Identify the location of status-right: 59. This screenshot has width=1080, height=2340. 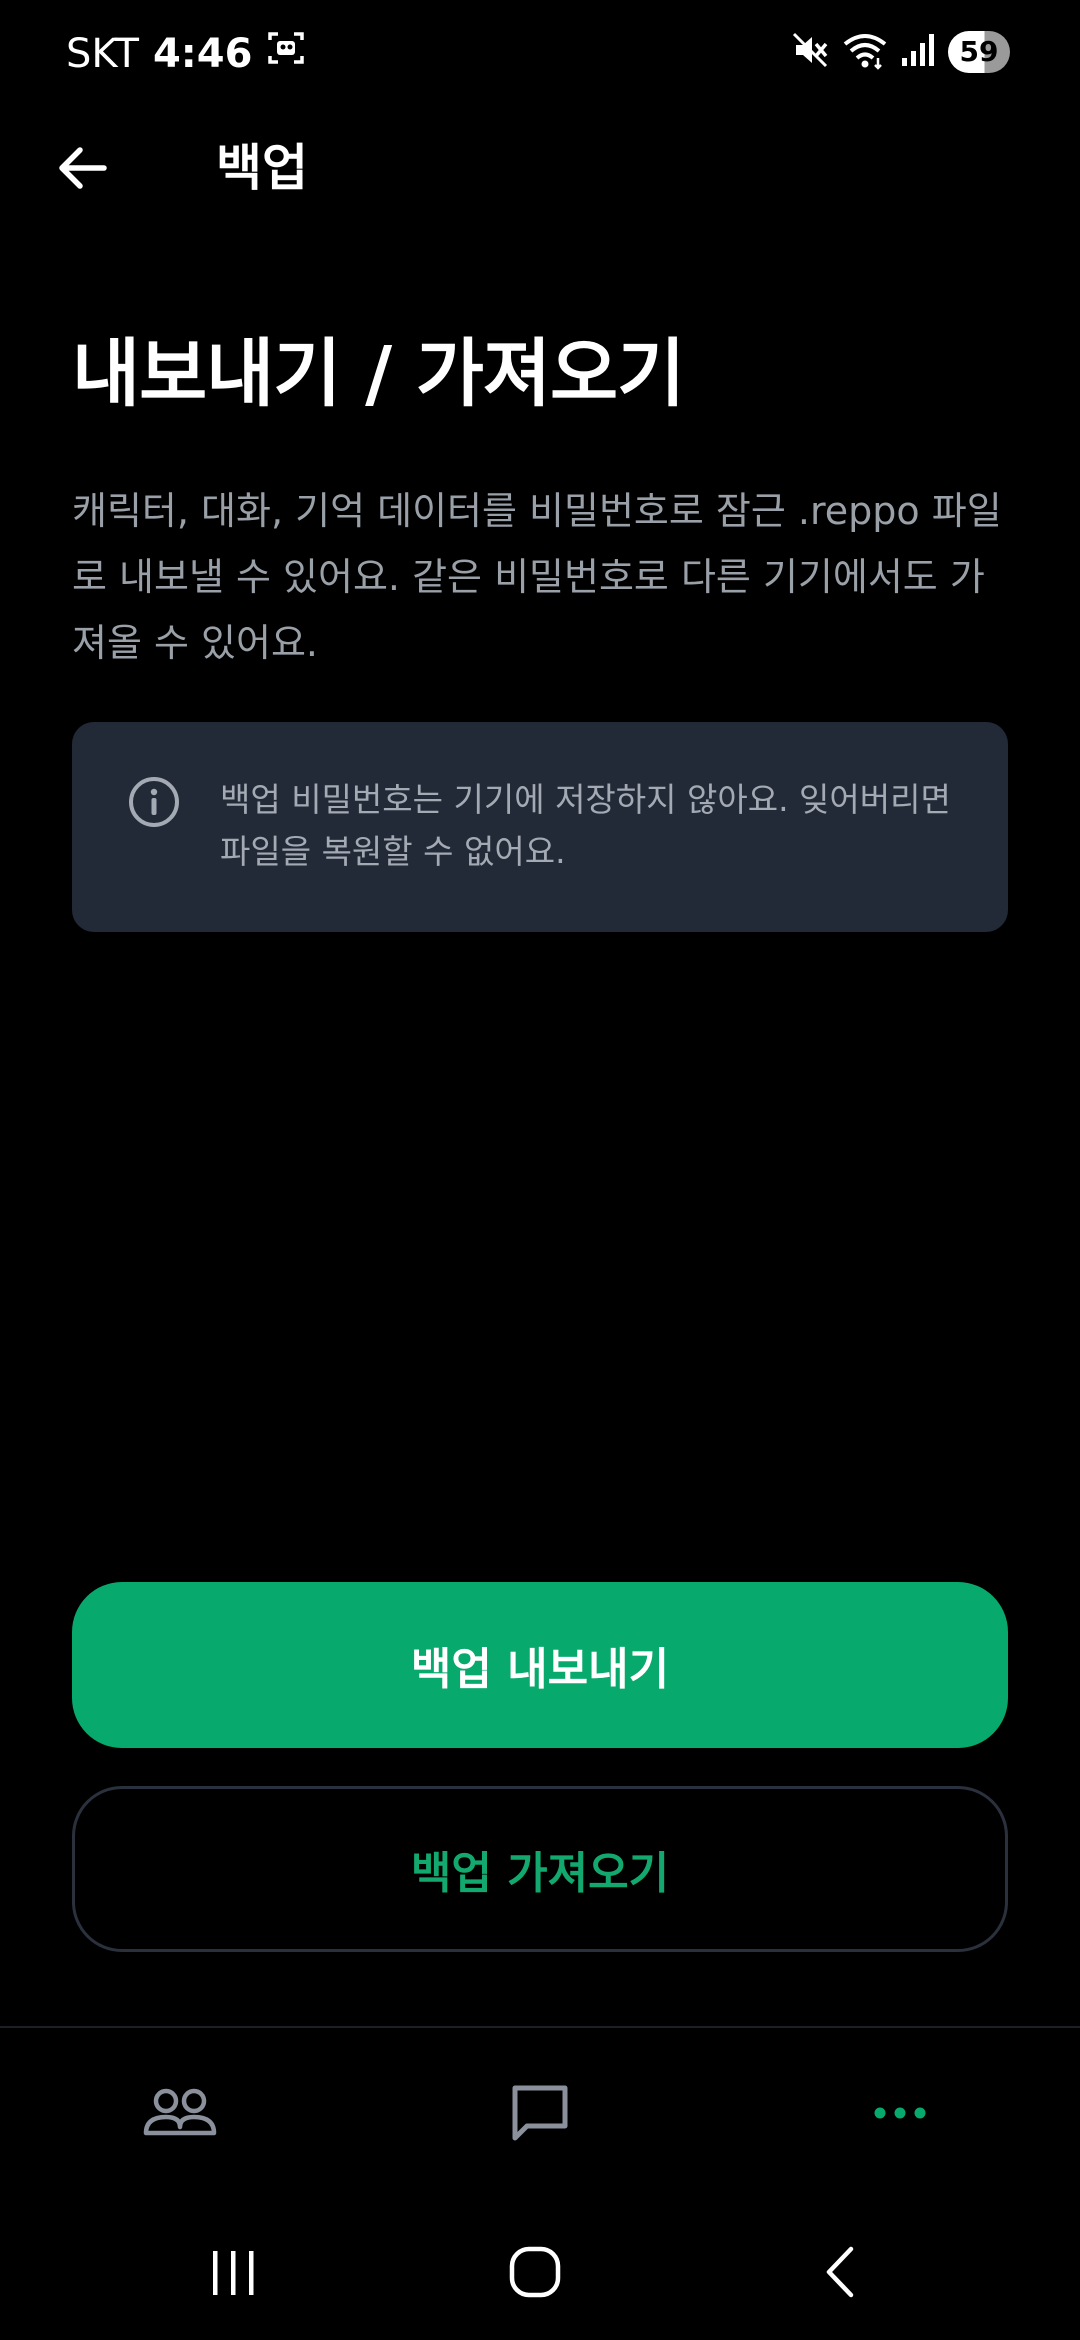
(900, 52).